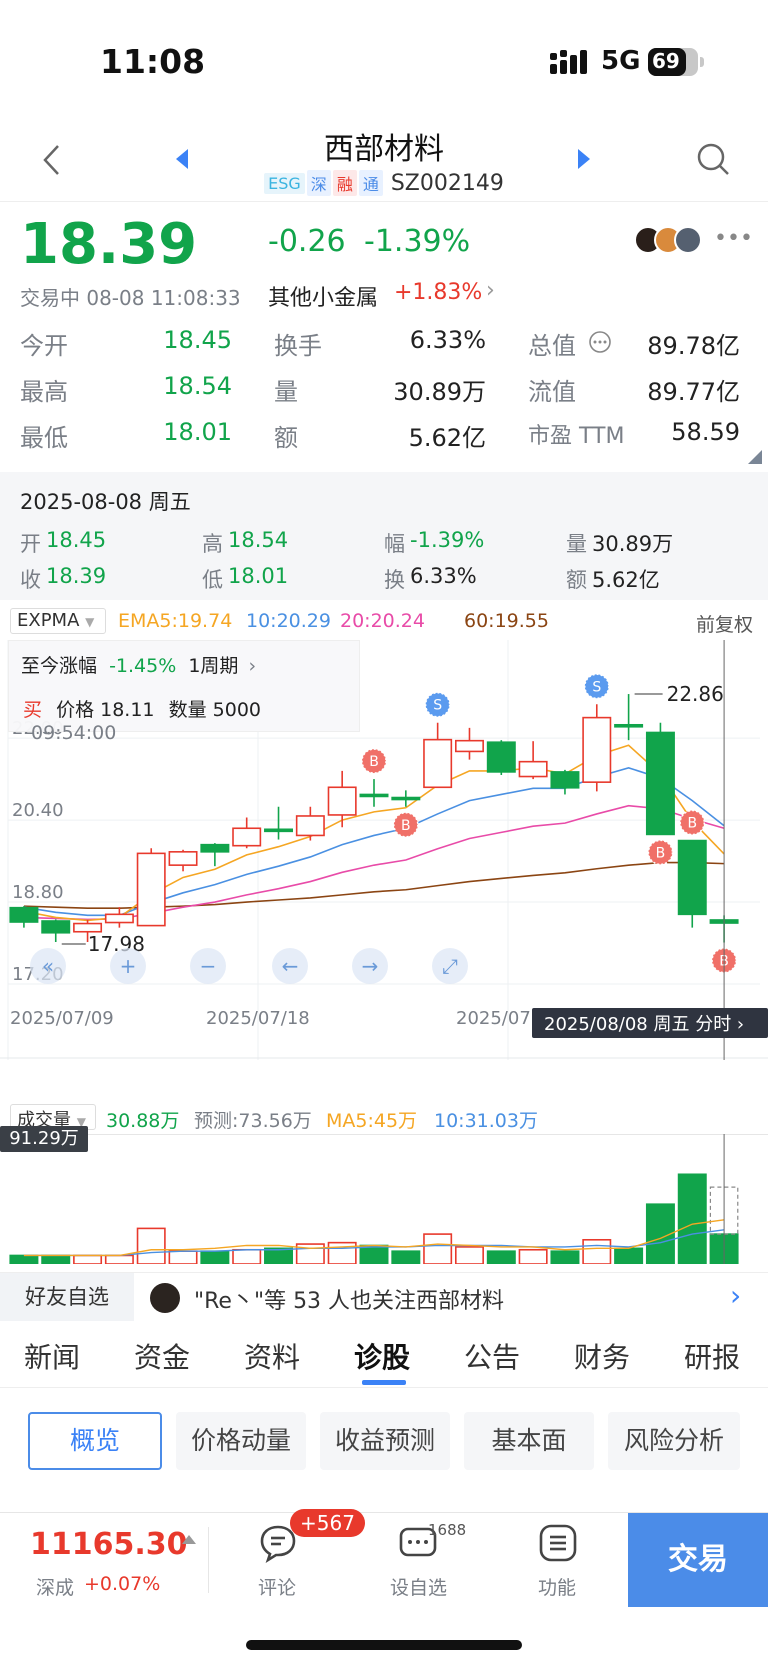  I want to click on trade-price-label: 价格, so click(75, 710).